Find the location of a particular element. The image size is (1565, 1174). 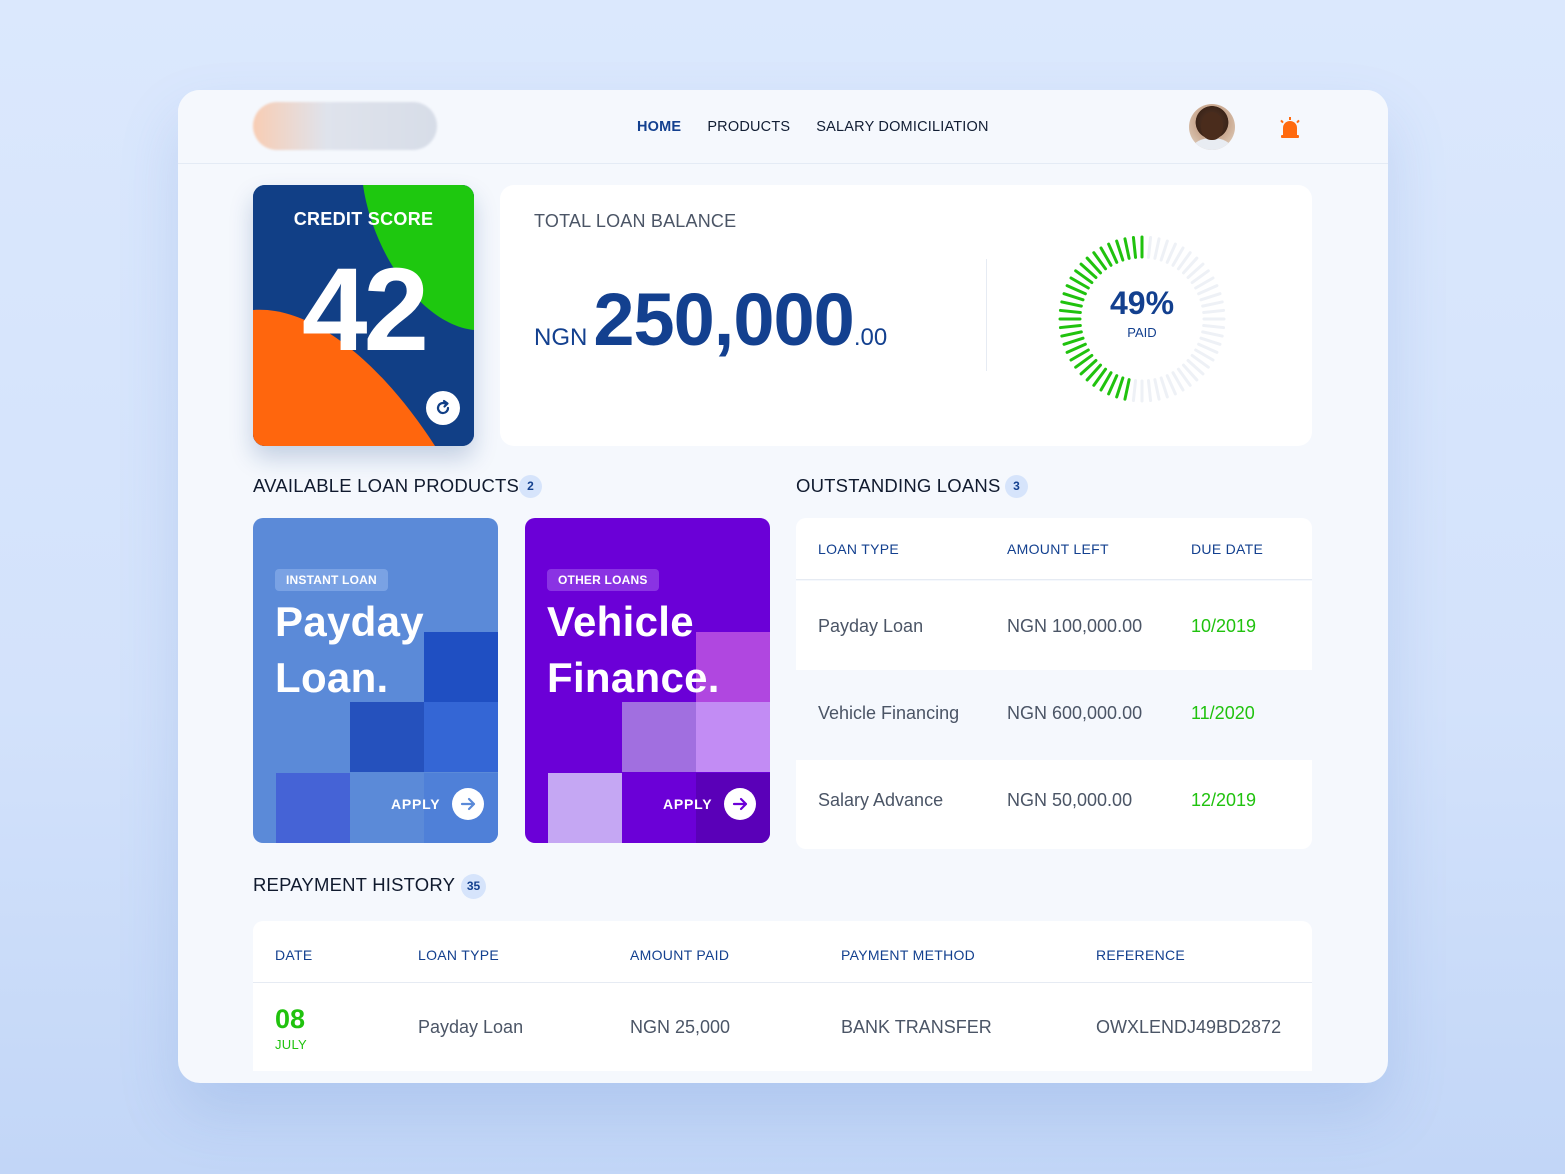

brand-logo is located at coordinates (345, 126).